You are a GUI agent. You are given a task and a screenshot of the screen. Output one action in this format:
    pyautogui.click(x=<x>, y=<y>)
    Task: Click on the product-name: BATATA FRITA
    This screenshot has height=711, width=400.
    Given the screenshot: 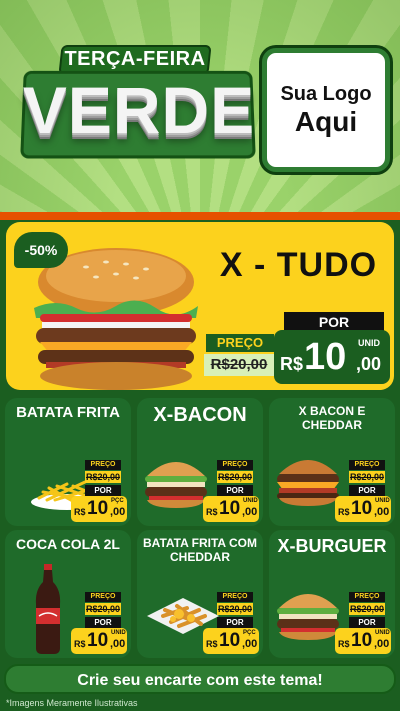 What is the action you would take?
    pyautogui.click(x=68, y=412)
    